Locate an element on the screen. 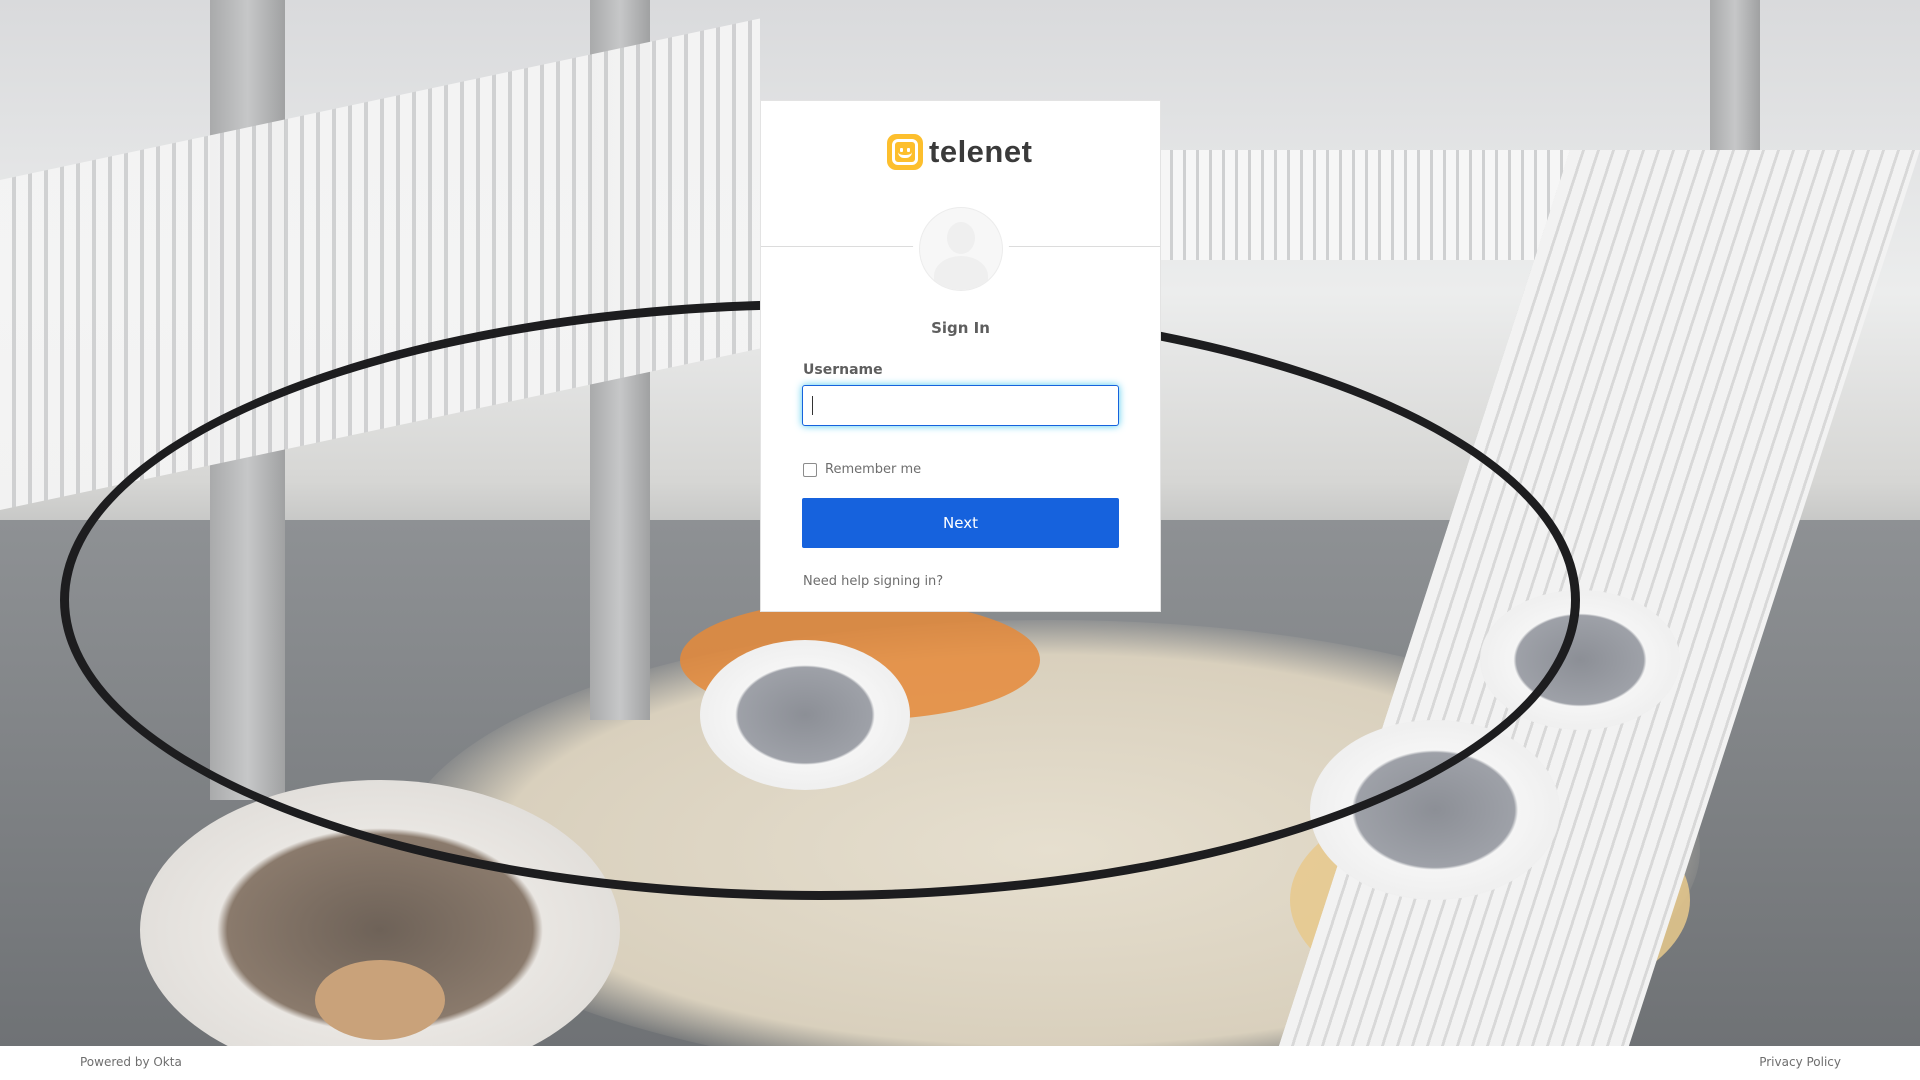 This screenshot has width=1920, height=1080. user-avatar-icon is located at coordinates (961, 249).